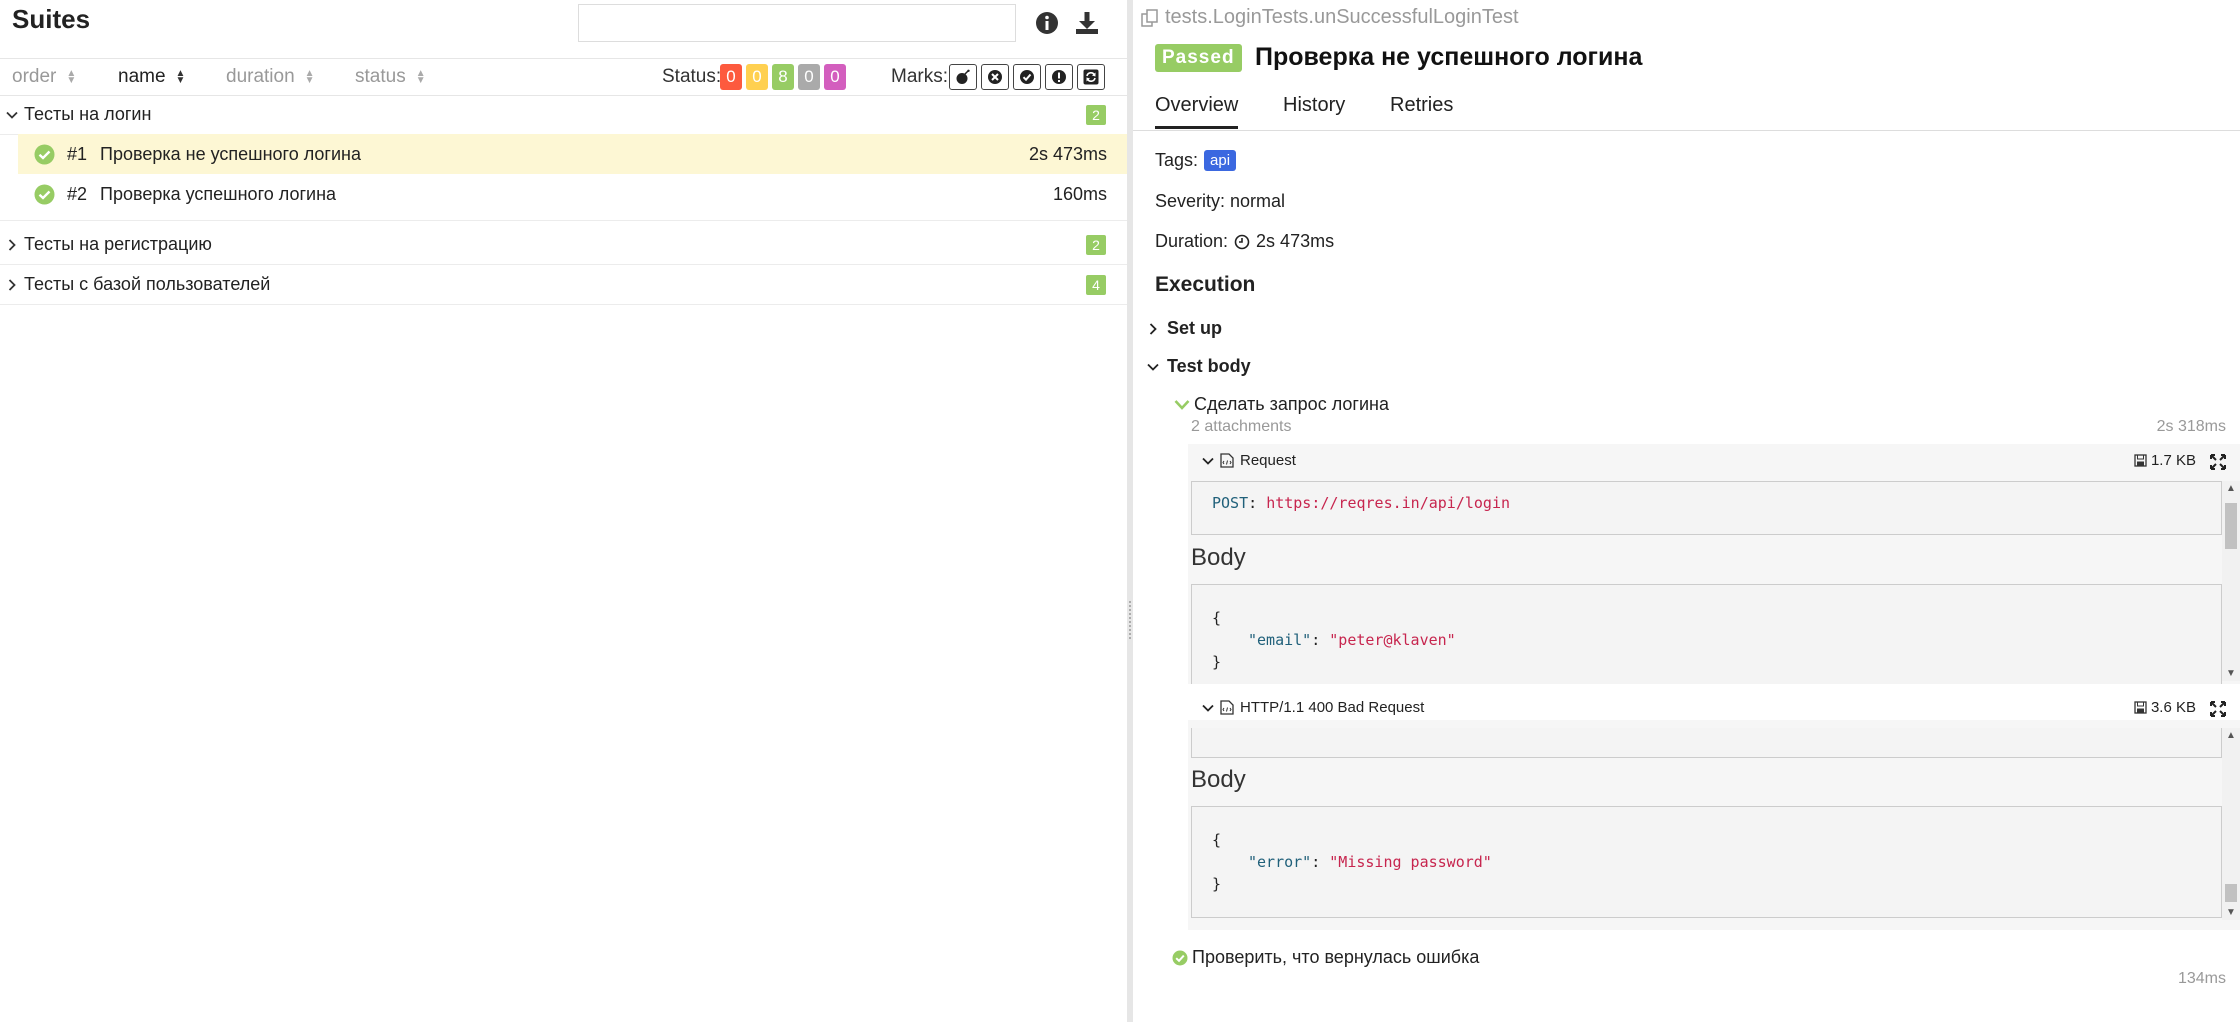 Image resolution: width=2240 pixels, height=1022 pixels. I want to click on status-passed-toggle: 8, so click(783, 77).